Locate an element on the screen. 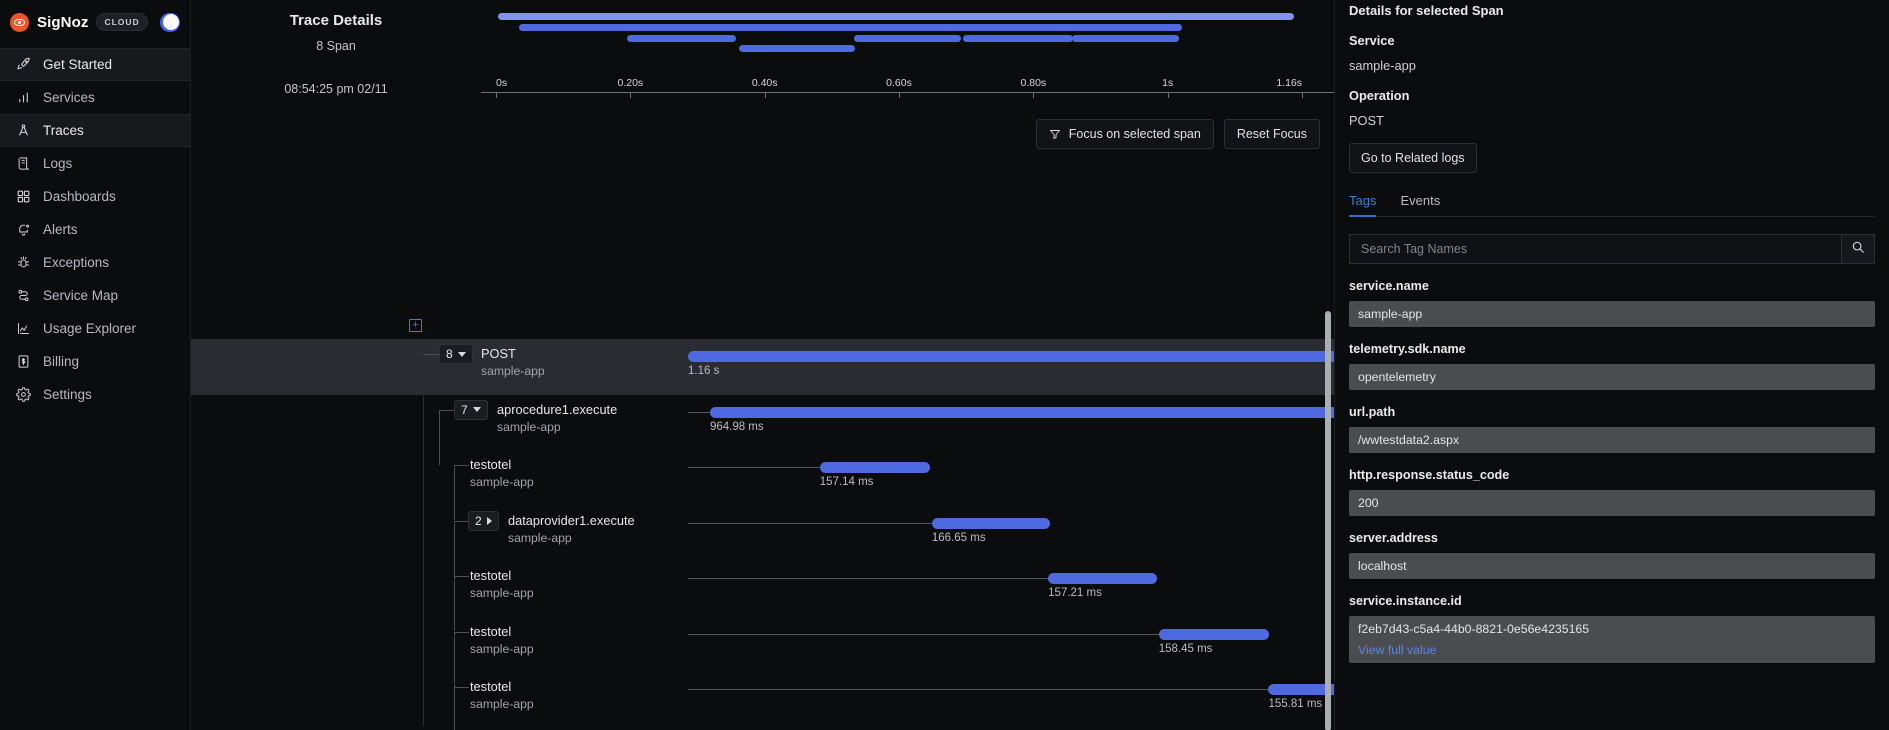  search-button is located at coordinates (1858, 249).